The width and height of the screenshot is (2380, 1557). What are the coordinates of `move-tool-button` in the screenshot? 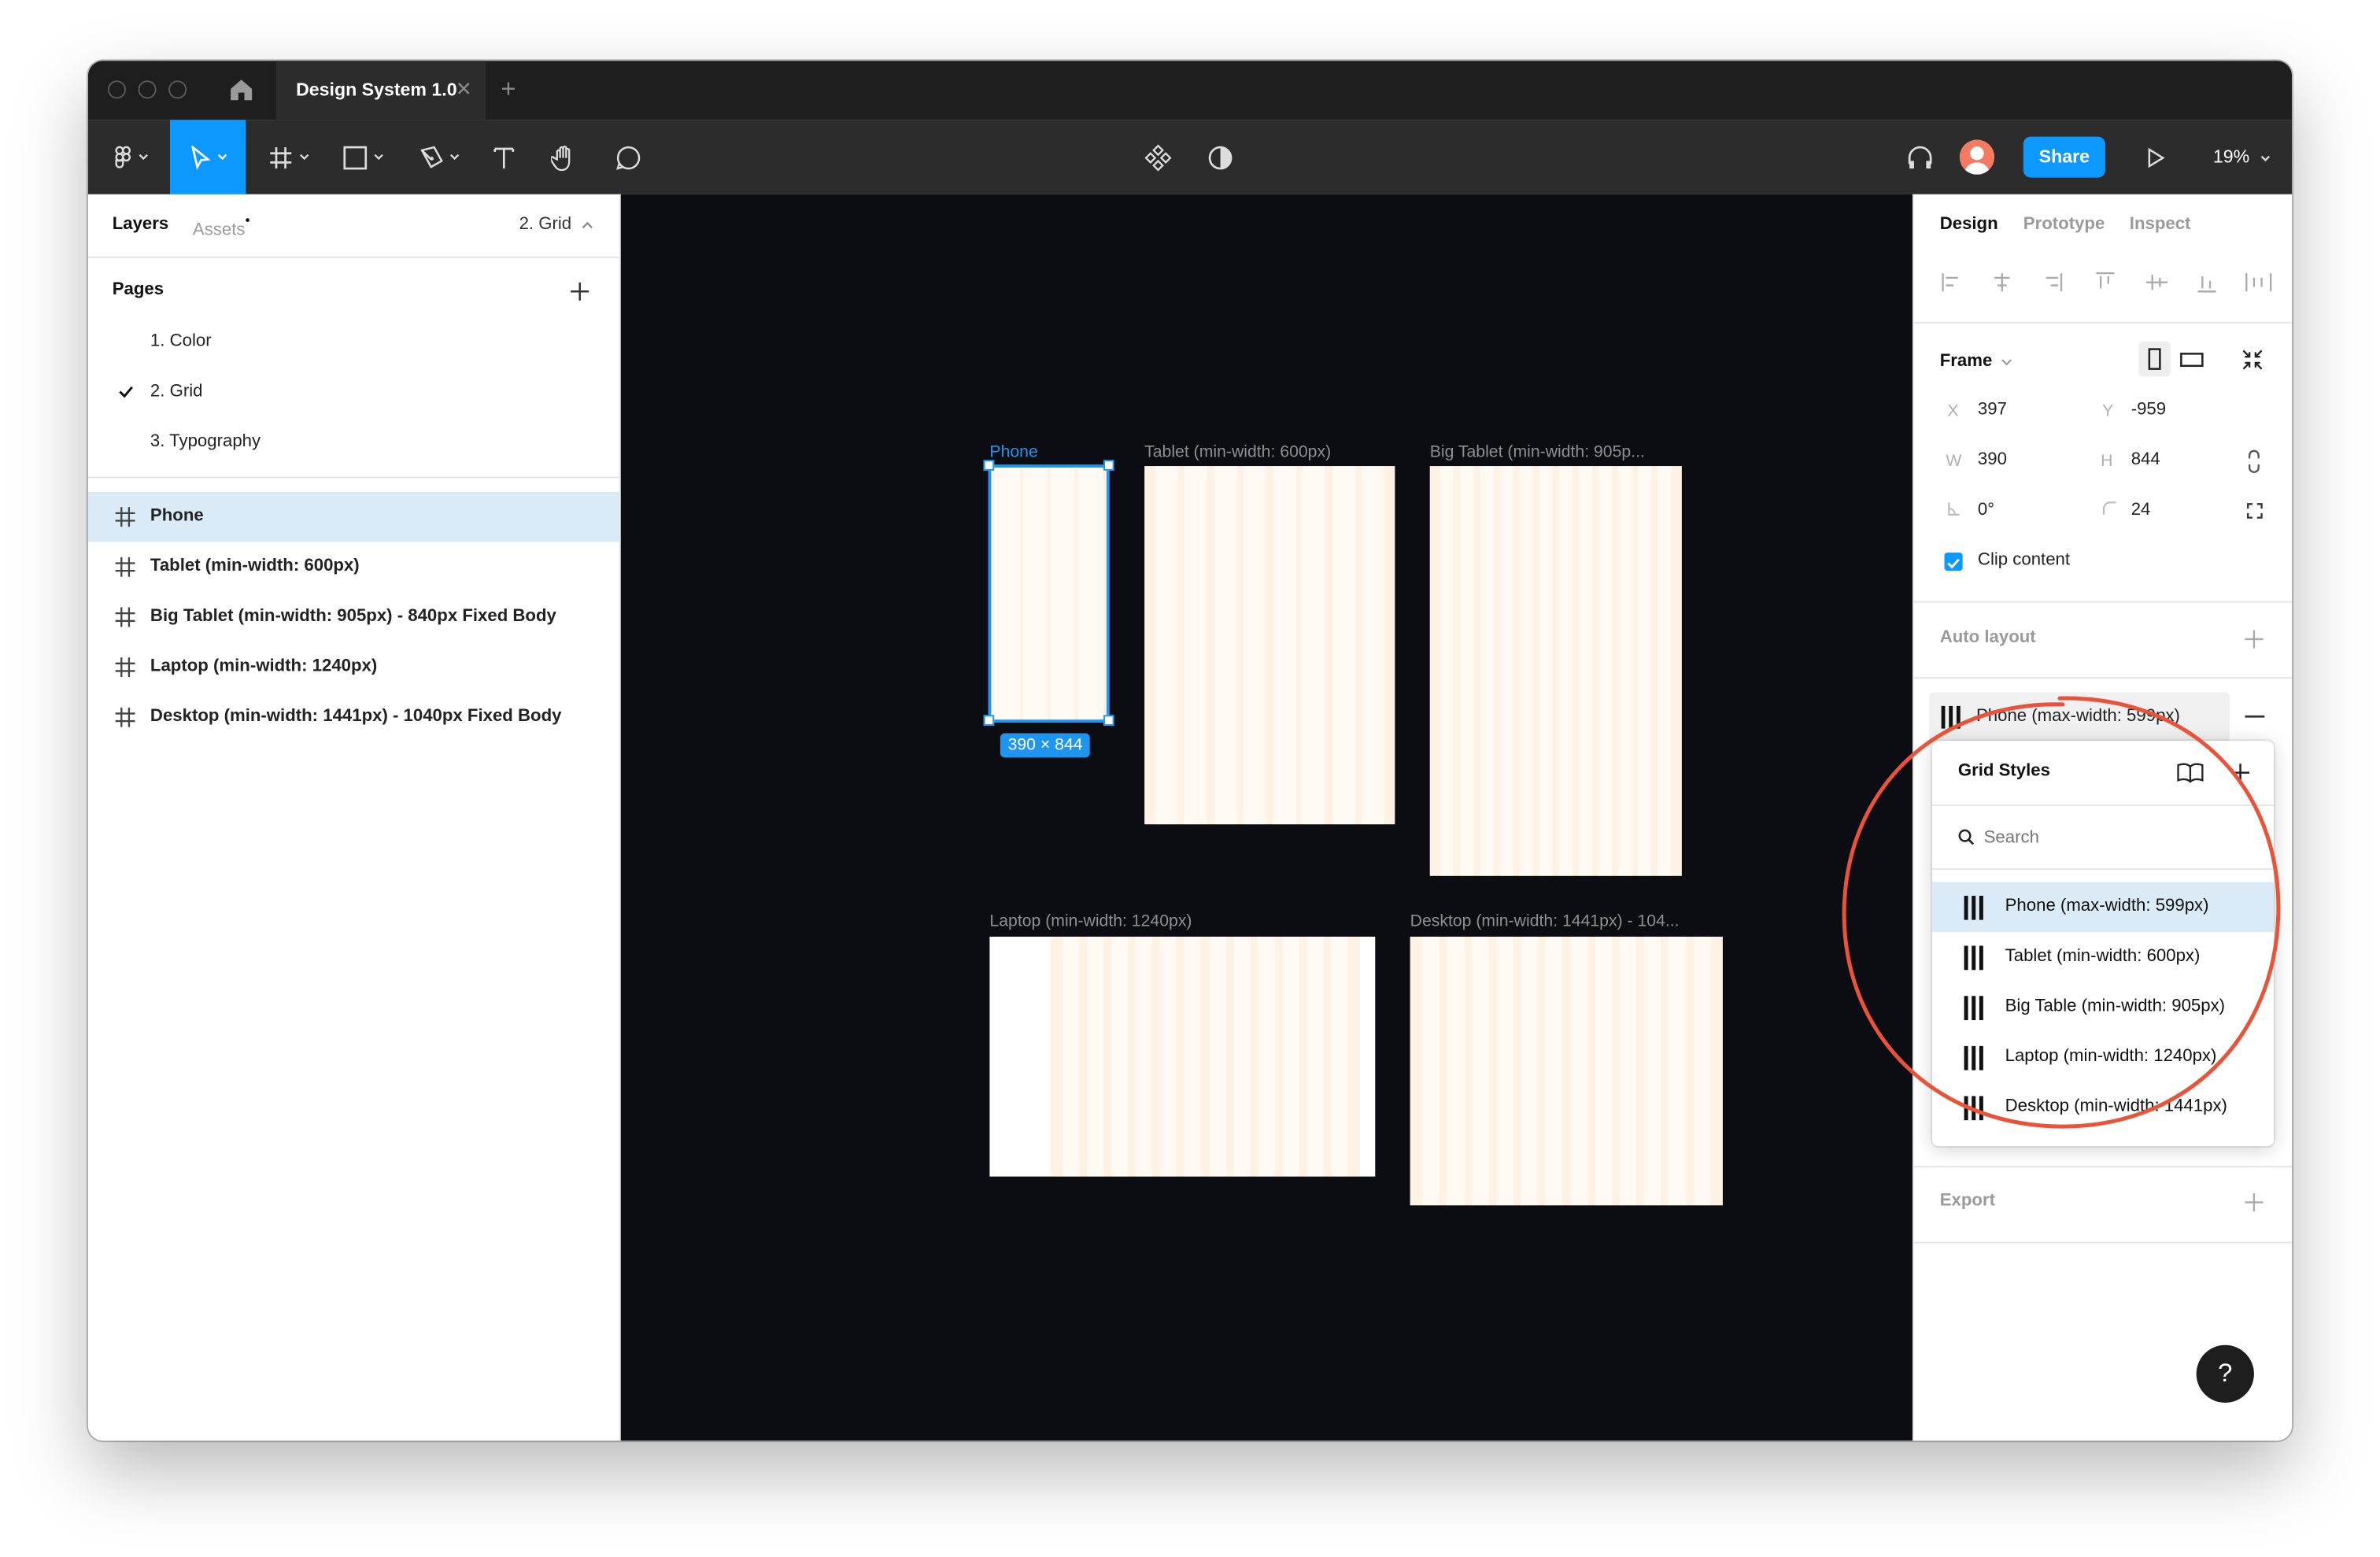 It's located at (207, 157).